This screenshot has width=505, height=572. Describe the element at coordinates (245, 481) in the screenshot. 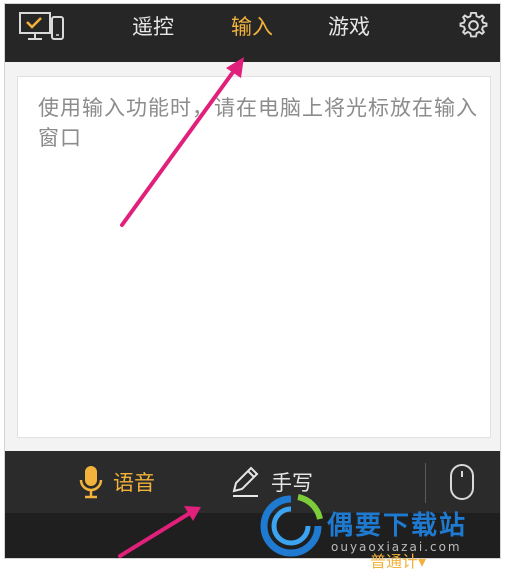

I see `pencil-icon` at that location.